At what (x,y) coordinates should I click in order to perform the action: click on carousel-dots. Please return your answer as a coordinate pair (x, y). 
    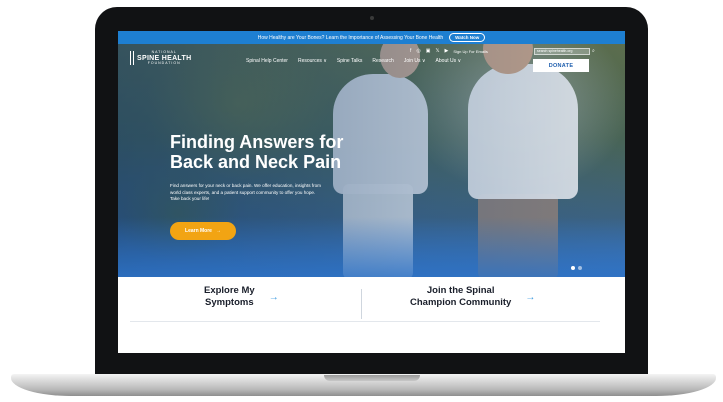
    Looking at the image, I should click on (576, 268).